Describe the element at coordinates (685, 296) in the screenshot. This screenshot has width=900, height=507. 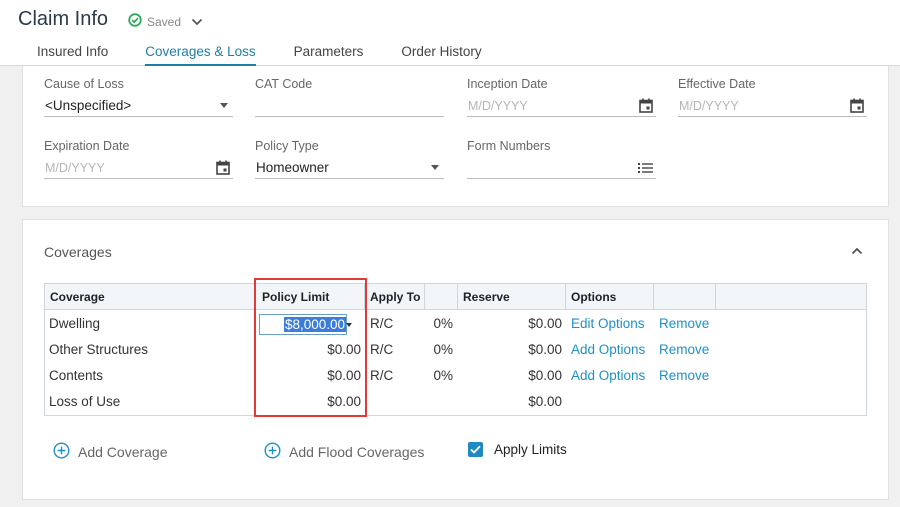
I see `column-header-remove` at that location.